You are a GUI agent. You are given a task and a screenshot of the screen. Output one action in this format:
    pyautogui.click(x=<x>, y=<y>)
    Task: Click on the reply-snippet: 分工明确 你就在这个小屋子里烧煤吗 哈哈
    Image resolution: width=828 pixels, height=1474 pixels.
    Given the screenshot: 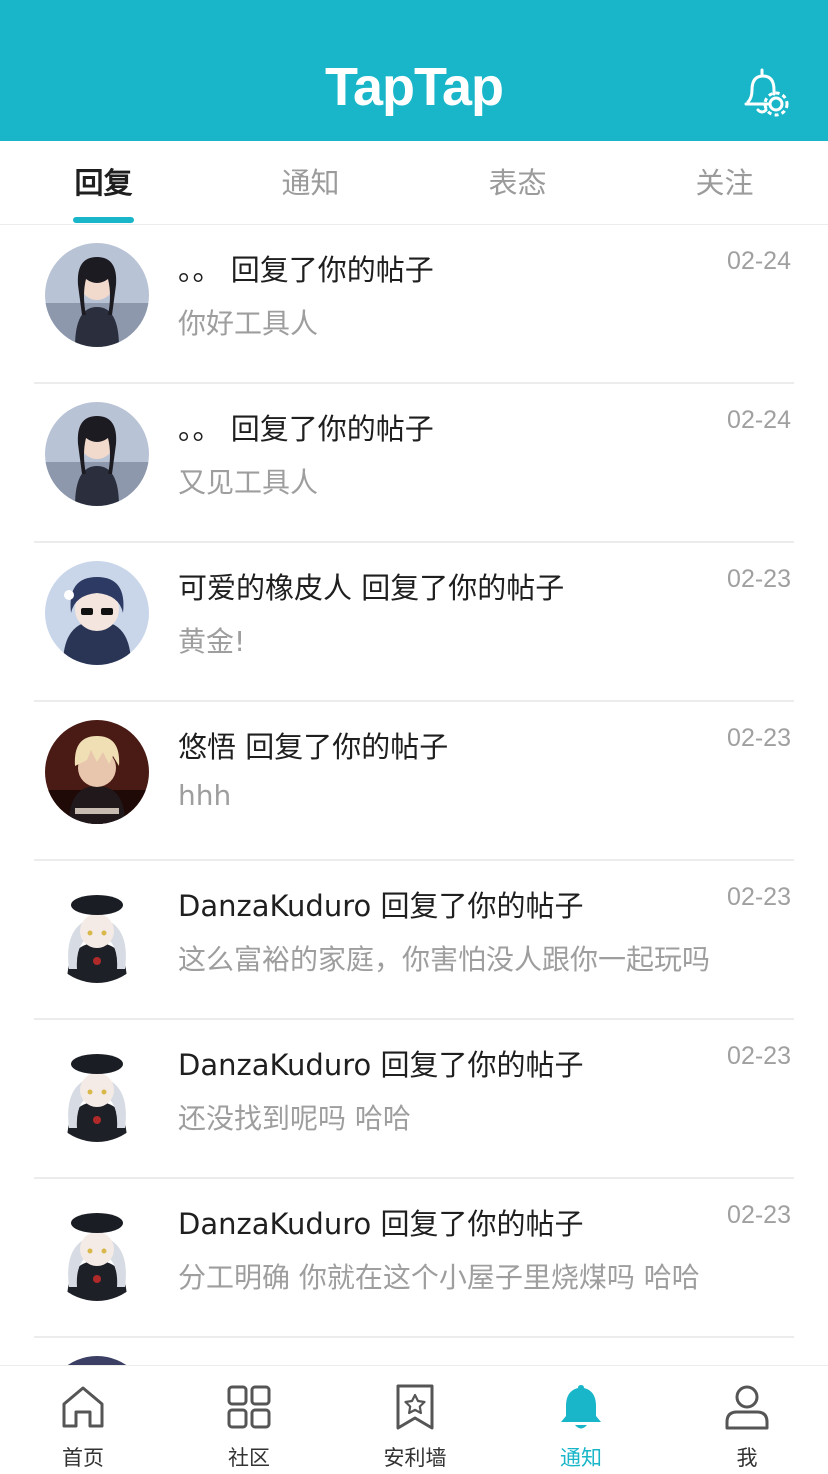 What is the action you would take?
    pyautogui.click(x=439, y=1277)
    